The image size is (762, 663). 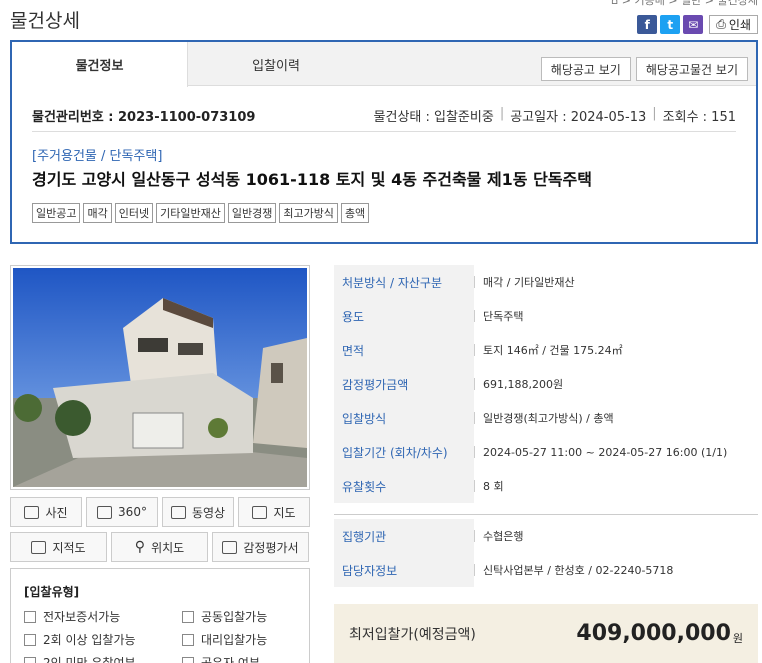 What do you see at coordinates (653, 633) in the screenshot?
I see `min-bid-price-value: 409,000,000` at bounding box center [653, 633].